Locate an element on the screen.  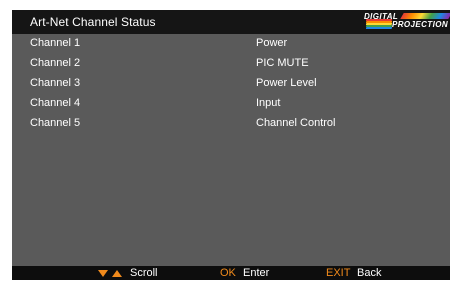
channel-label: Channel 1 is located at coordinates (55, 43).